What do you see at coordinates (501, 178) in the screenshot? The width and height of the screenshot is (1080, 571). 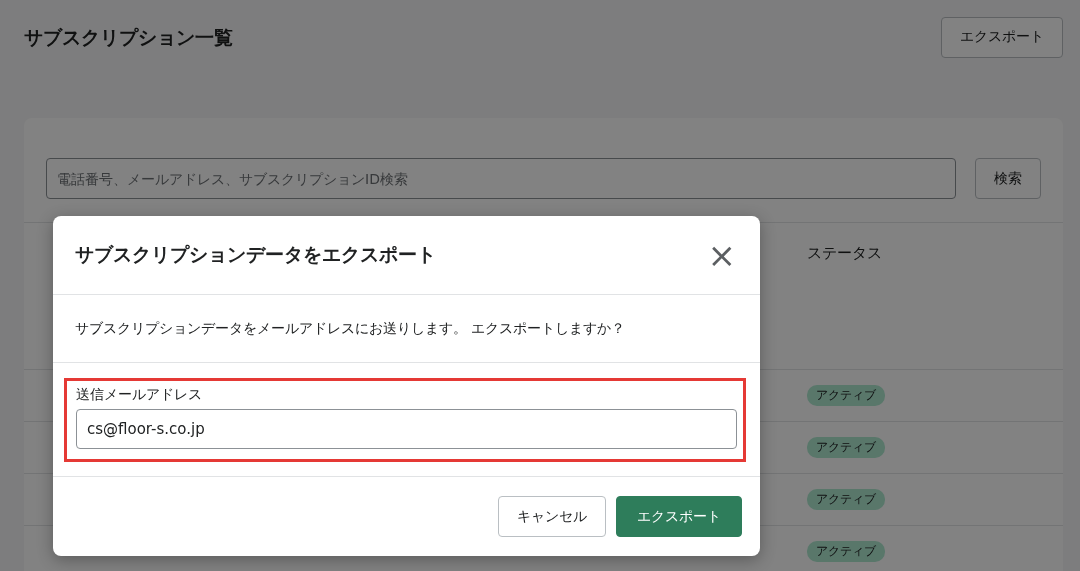 I see `search-field: 電話番号、メールアドレス、サブスクリプションID検索` at bounding box center [501, 178].